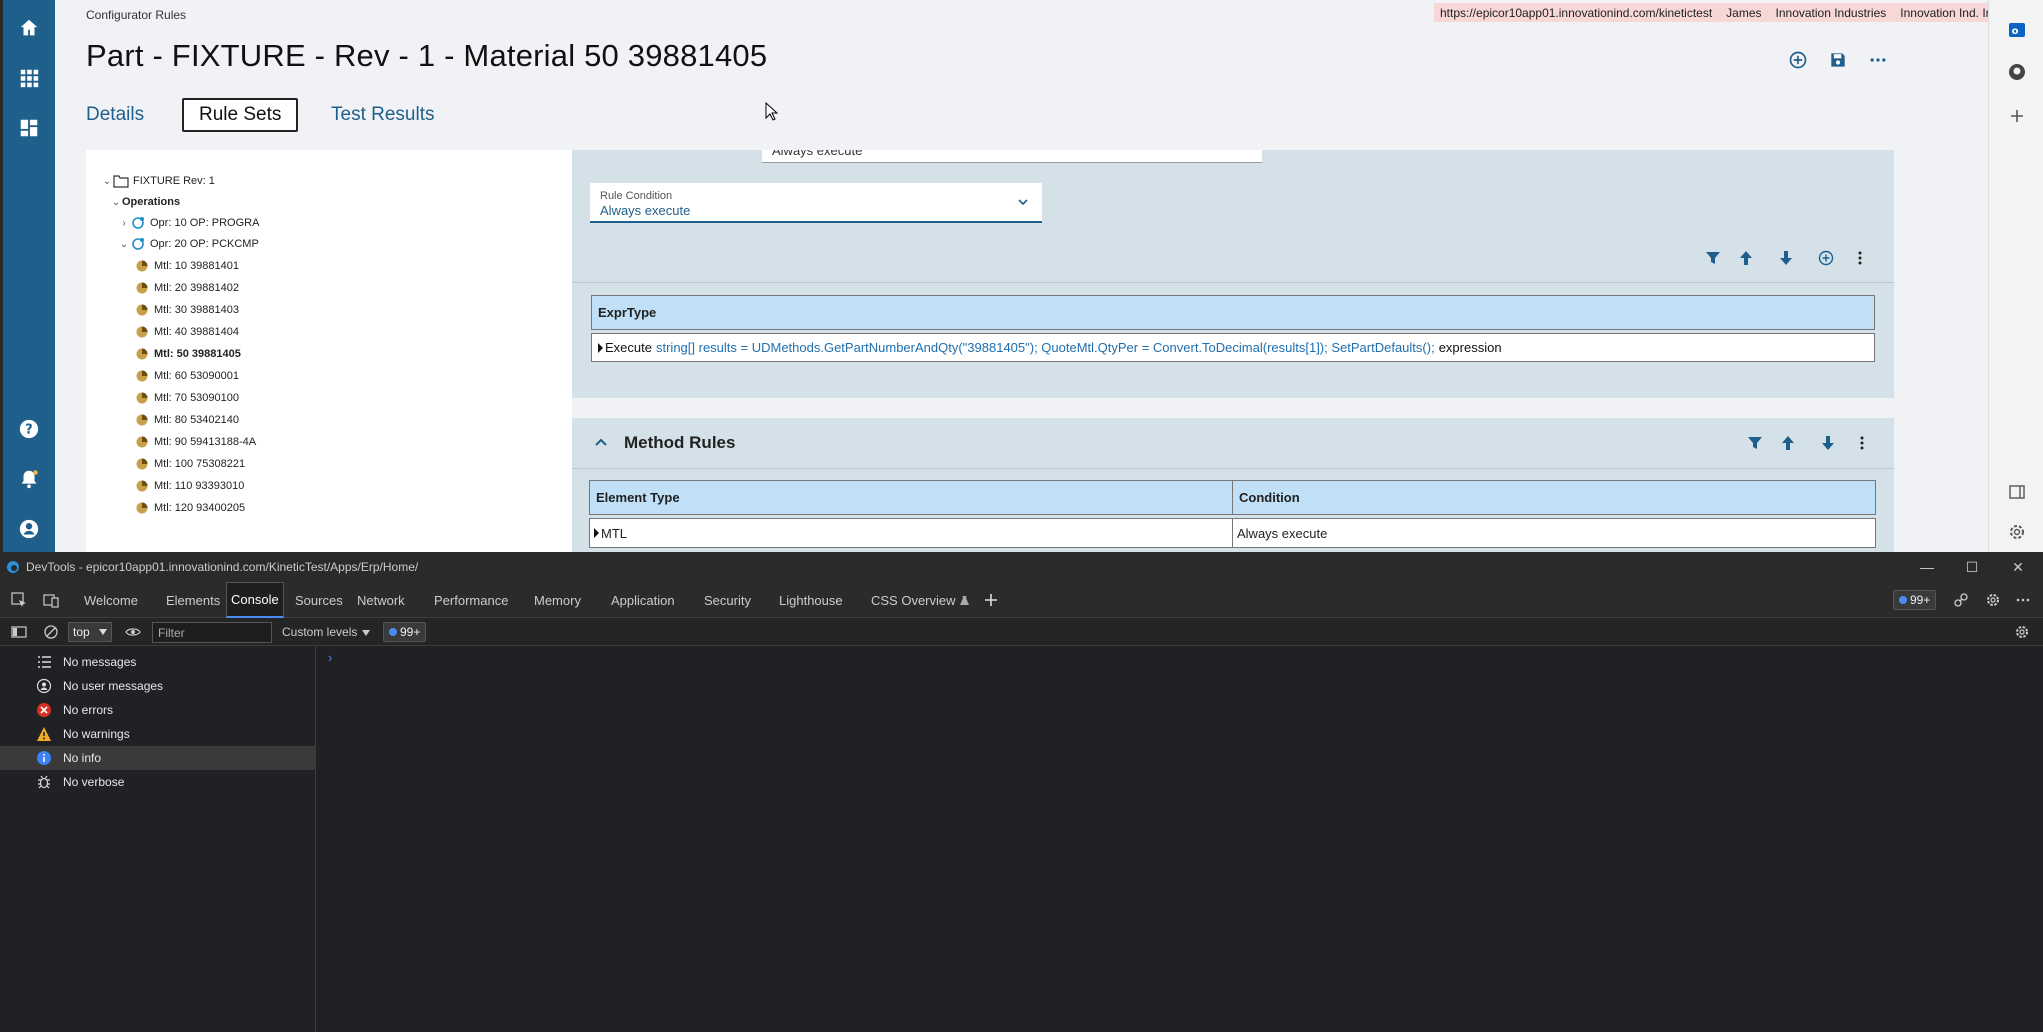 The image size is (2043, 1032). What do you see at coordinates (471, 600) in the screenshot?
I see `devtools-tab-performance: Performance` at bounding box center [471, 600].